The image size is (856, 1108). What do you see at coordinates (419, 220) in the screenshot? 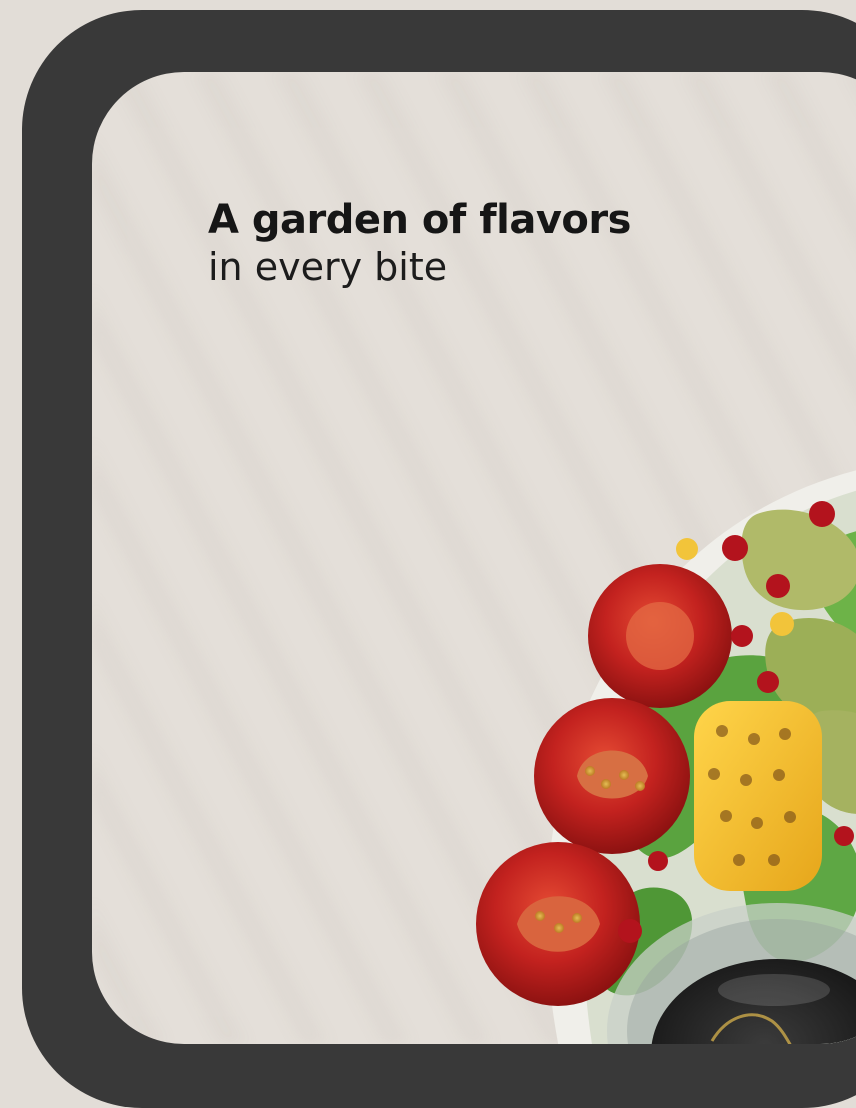
I see `headline-title: A garden of flavors` at bounding box center [419, 220].